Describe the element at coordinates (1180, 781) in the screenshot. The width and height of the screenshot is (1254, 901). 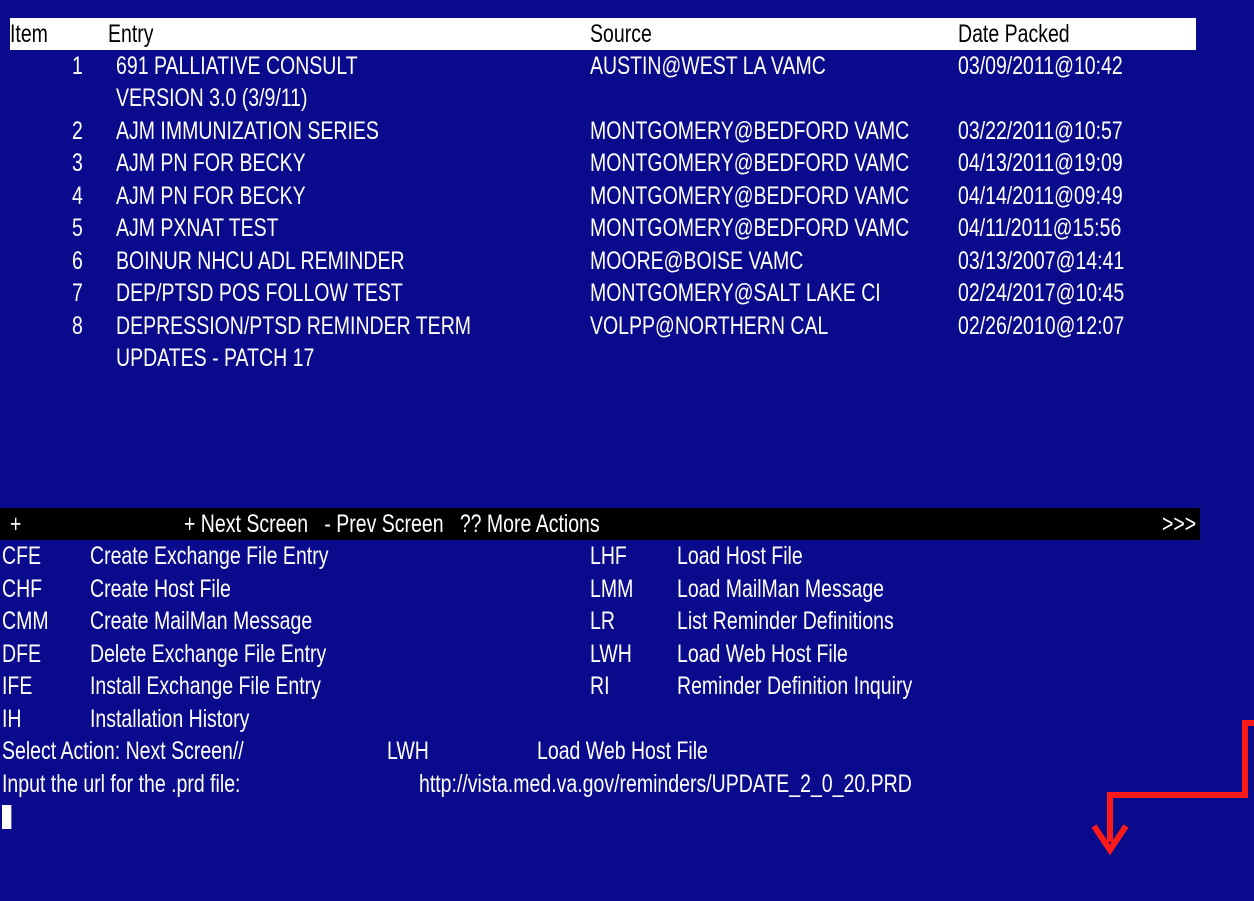
I see `annotation-line` at that location.